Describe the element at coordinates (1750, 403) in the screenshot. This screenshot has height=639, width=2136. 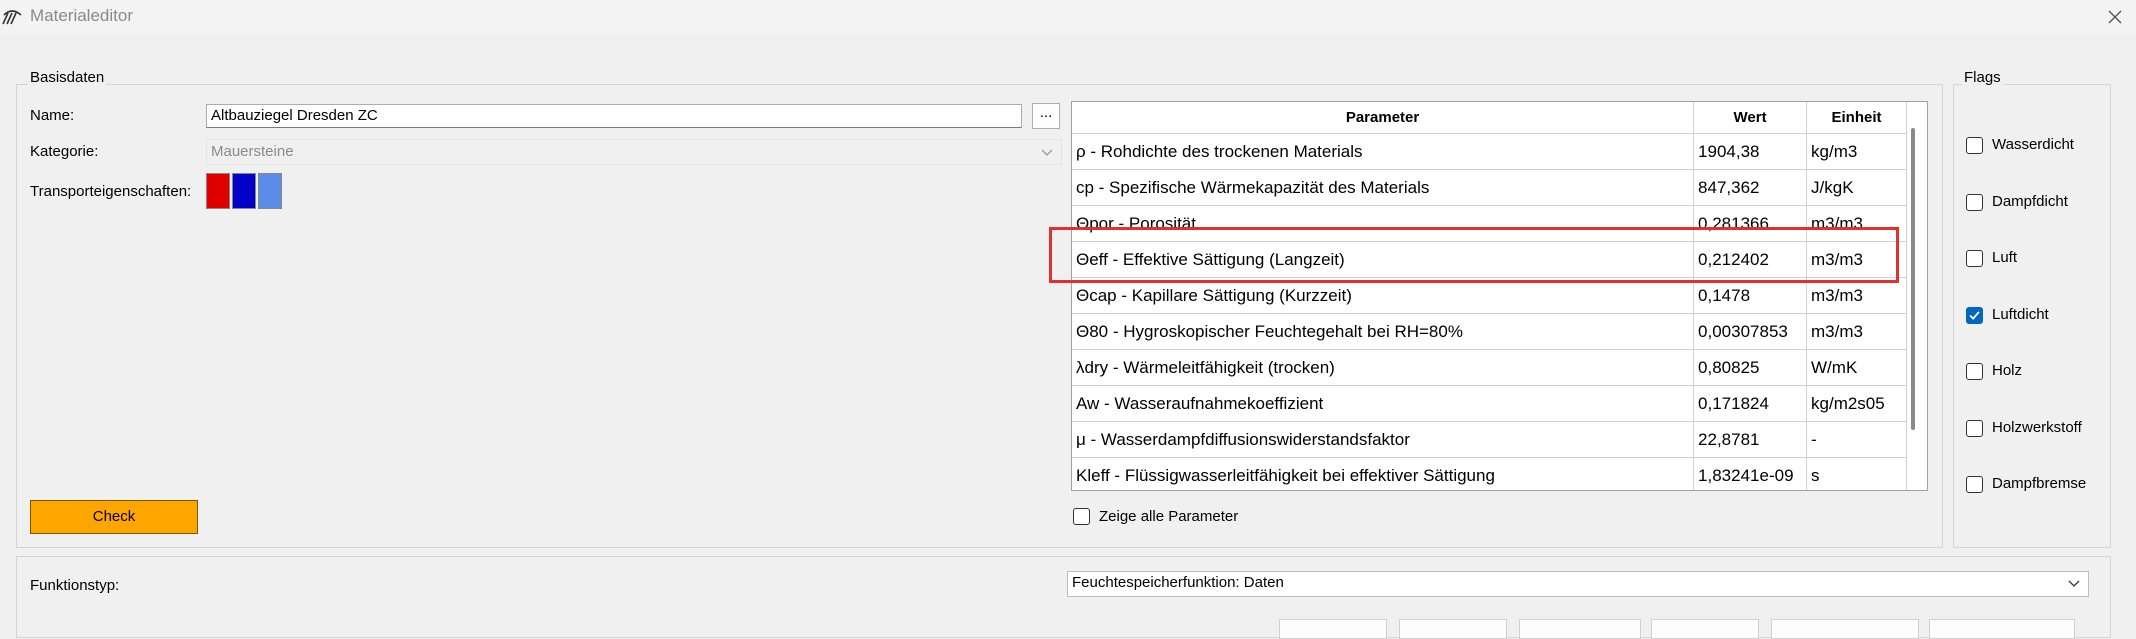
I see `value-cell: 0,171824` at that location.